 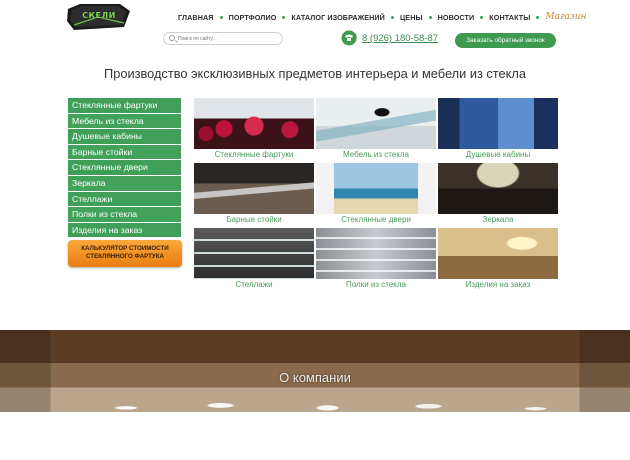 I want to click on tile-label: Душевые кабины, so click(x=498, y=155).